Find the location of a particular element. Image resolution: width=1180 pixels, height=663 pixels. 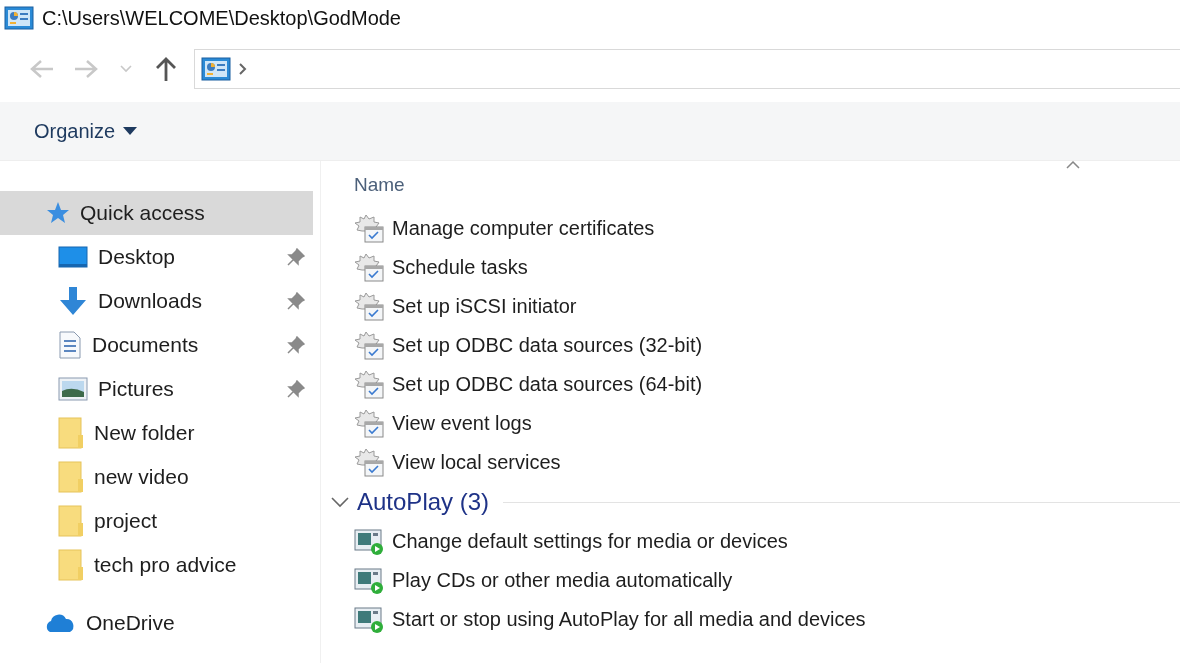

sidebar-item: tech pro advice is located at coordinates (156, 565).